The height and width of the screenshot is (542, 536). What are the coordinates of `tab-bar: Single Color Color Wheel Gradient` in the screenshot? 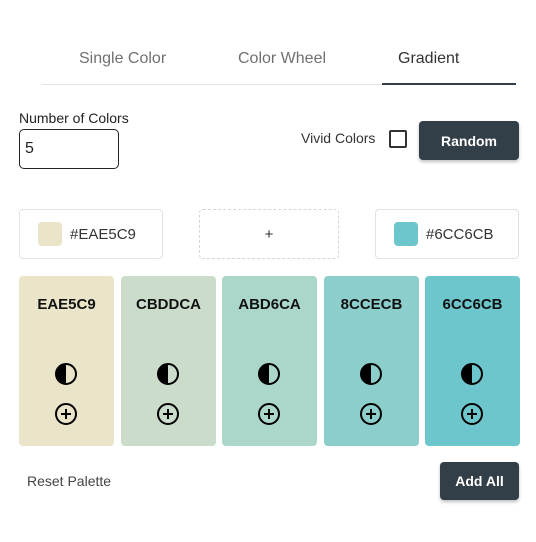 It's located at (279, 62).